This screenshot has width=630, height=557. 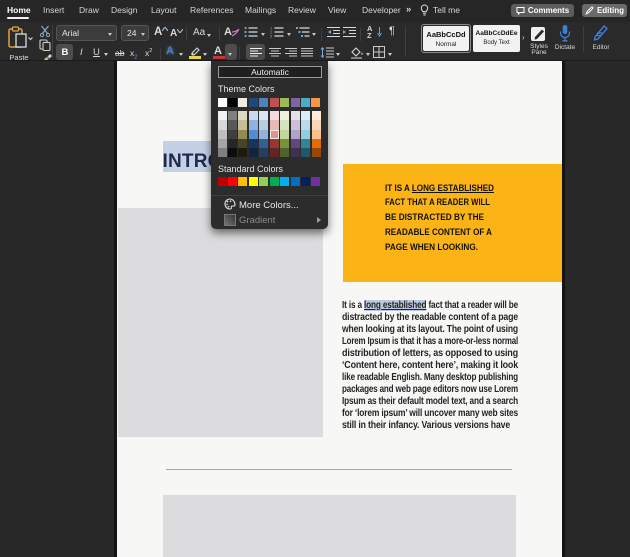 I want to click on svg-text: 3, so click(x=271, y=36).